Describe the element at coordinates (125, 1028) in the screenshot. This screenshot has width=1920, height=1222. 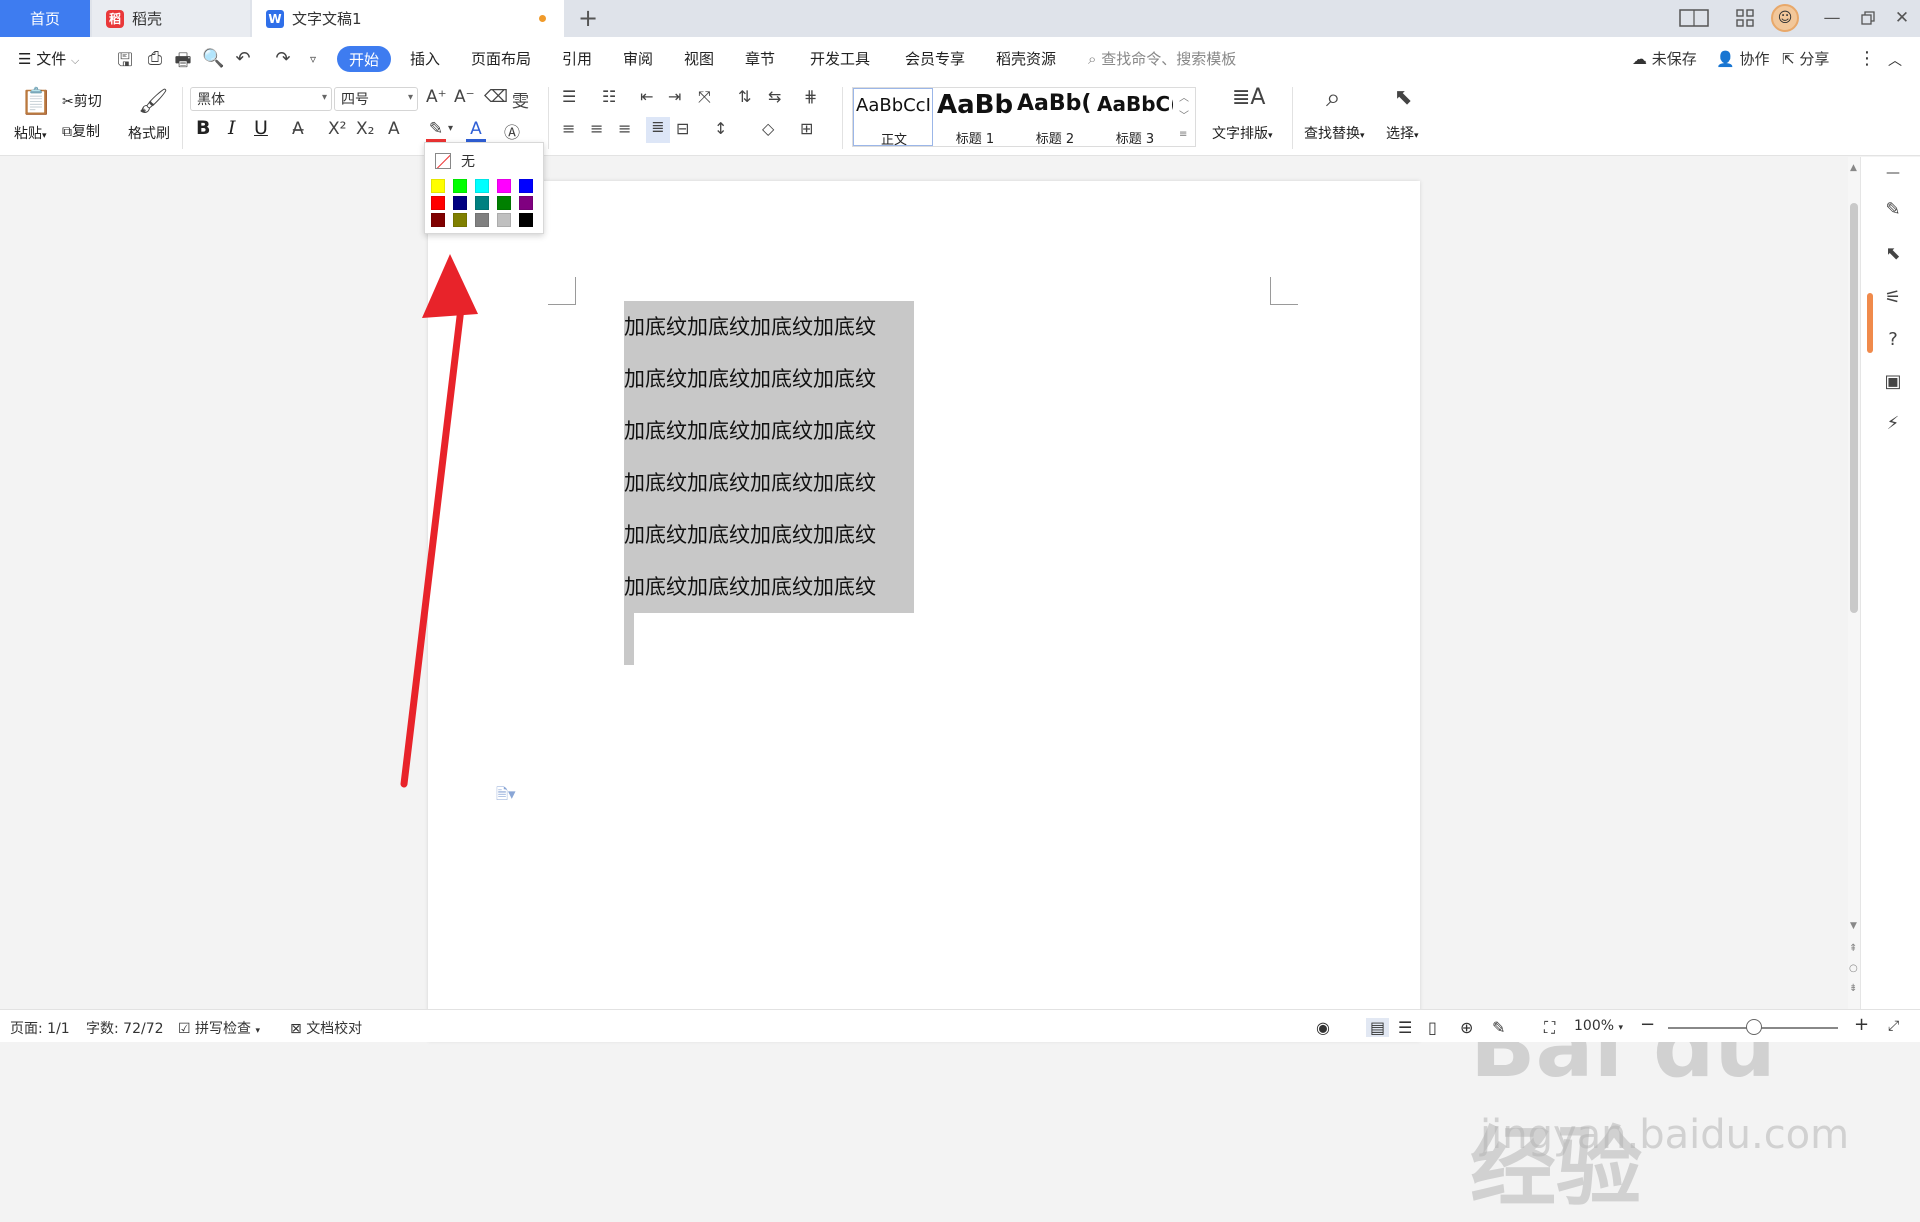
I see `word-count: 字数: 72/72` at that location.